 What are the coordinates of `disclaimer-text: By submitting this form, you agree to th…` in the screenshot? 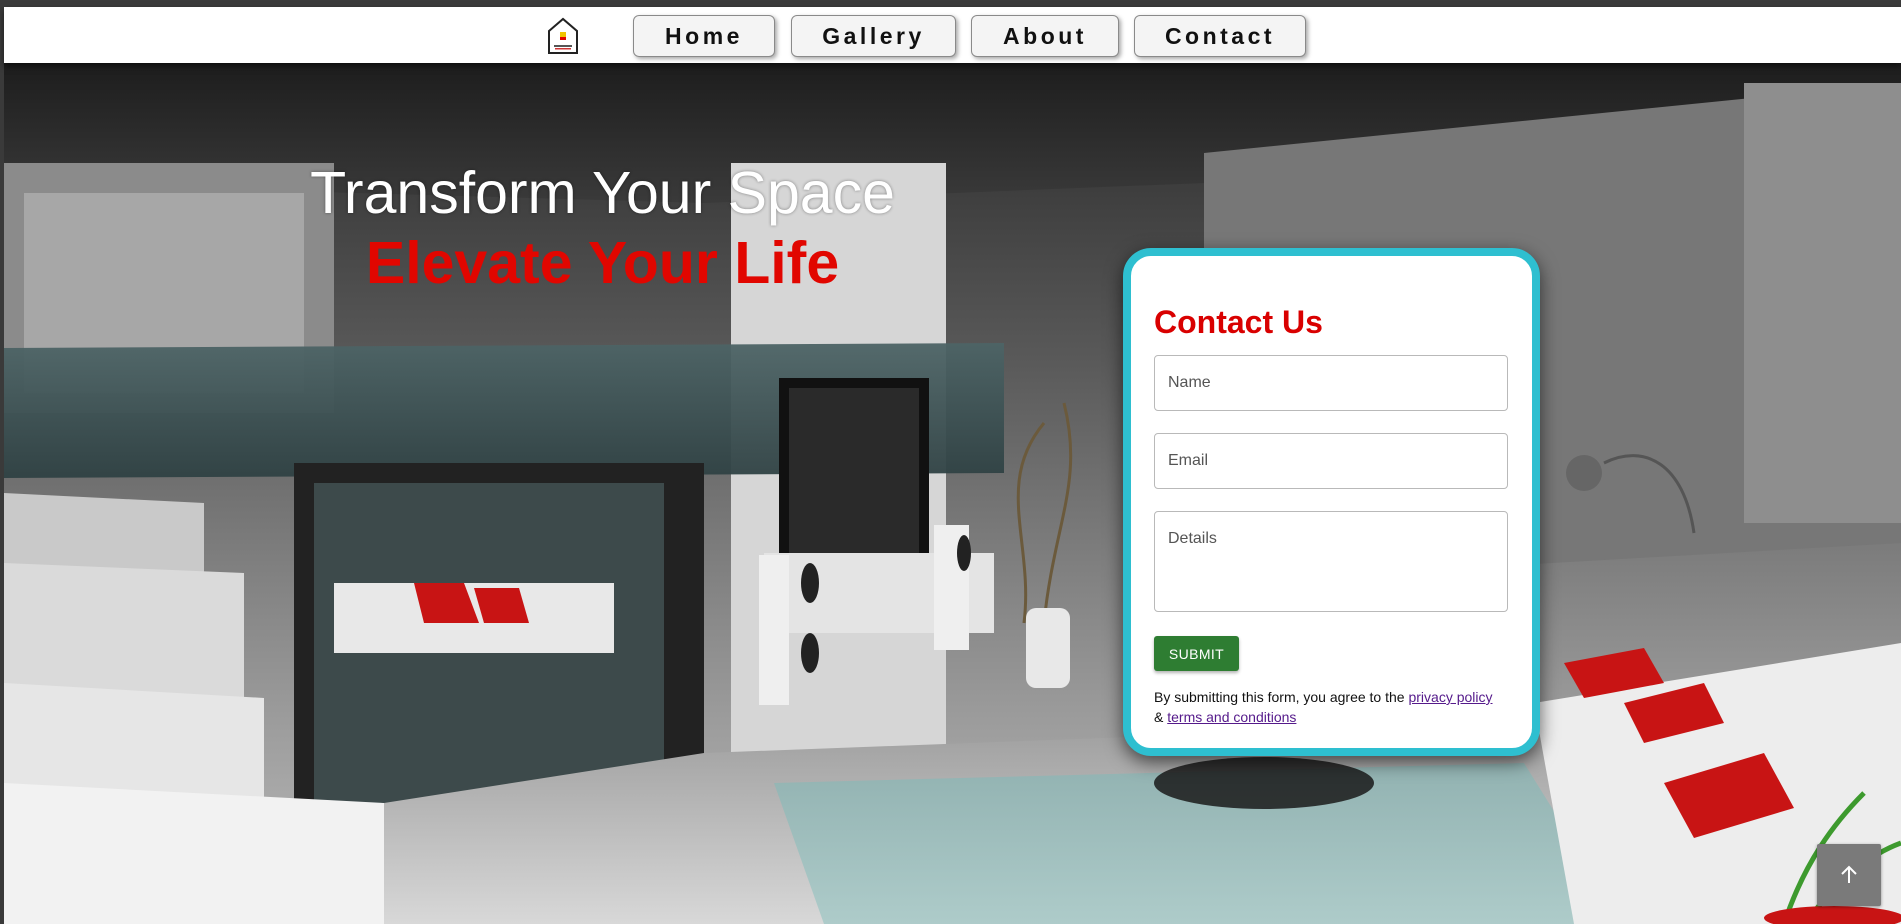 It's located at (1279, 697).